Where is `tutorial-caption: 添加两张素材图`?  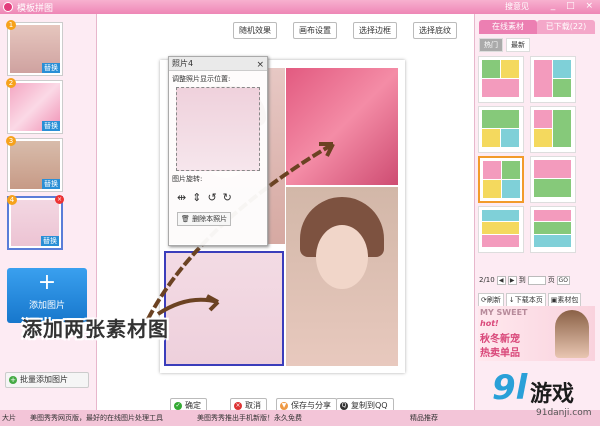 tutorial-caption: 添加两张素材图 is located at coordinates (95, 329).